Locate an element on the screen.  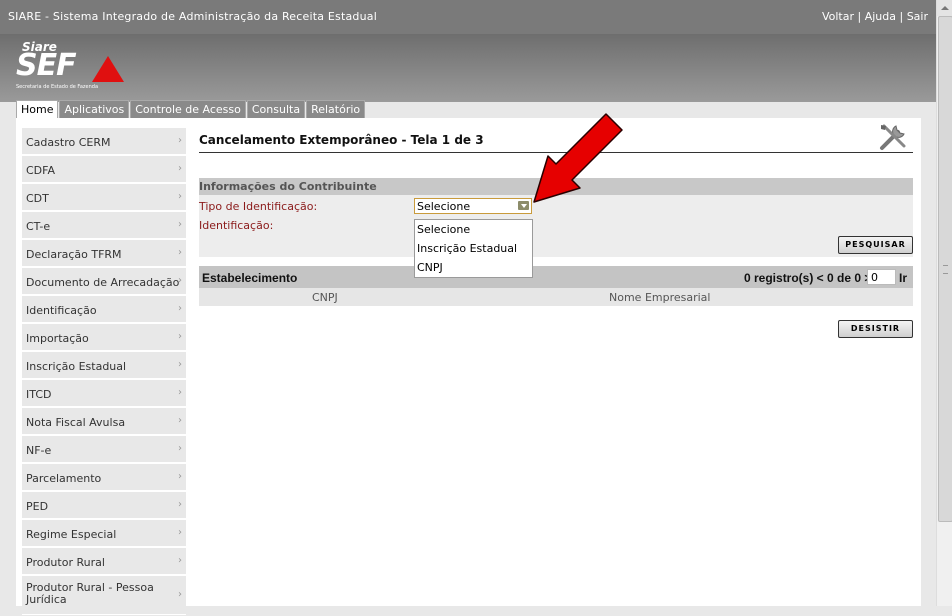
sair-link: Sair is located at coordinates (917, 16).